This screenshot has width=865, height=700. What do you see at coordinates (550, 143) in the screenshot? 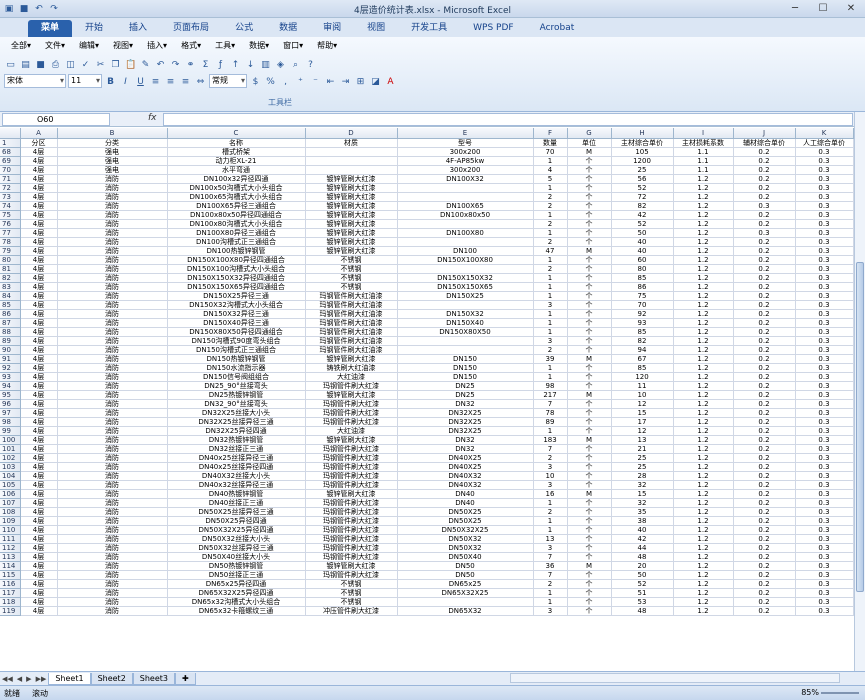
I see `header-cell: 数量` at bounding box center [550, 143].